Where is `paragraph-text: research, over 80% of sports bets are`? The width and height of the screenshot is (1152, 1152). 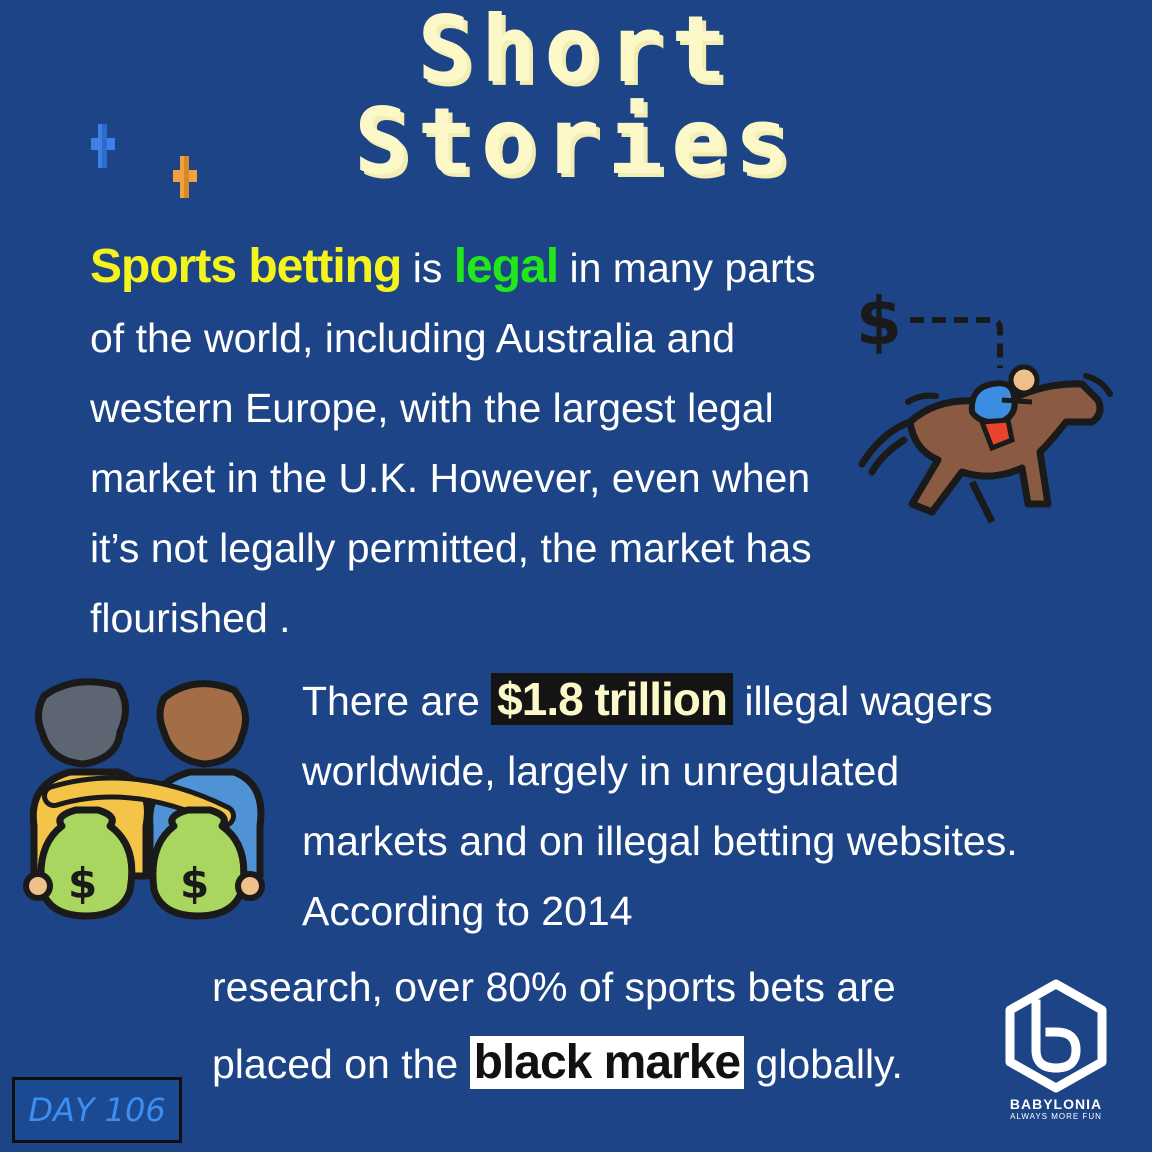
paragraph-text: research, over 80% of sports bets are is located at coordinates (554, 987).